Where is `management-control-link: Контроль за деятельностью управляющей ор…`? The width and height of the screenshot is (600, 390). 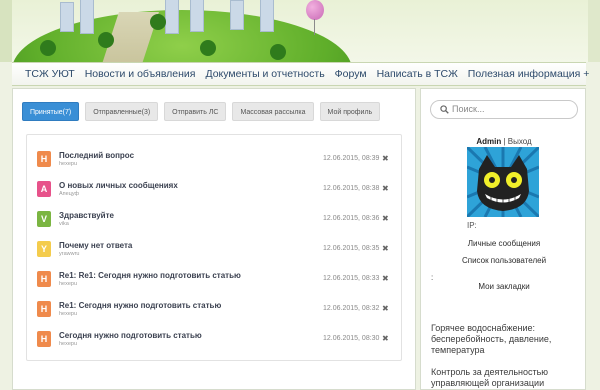 management-control-link: Контроль за деятельностью управляющей ор… is located at coordinates (506, 378).